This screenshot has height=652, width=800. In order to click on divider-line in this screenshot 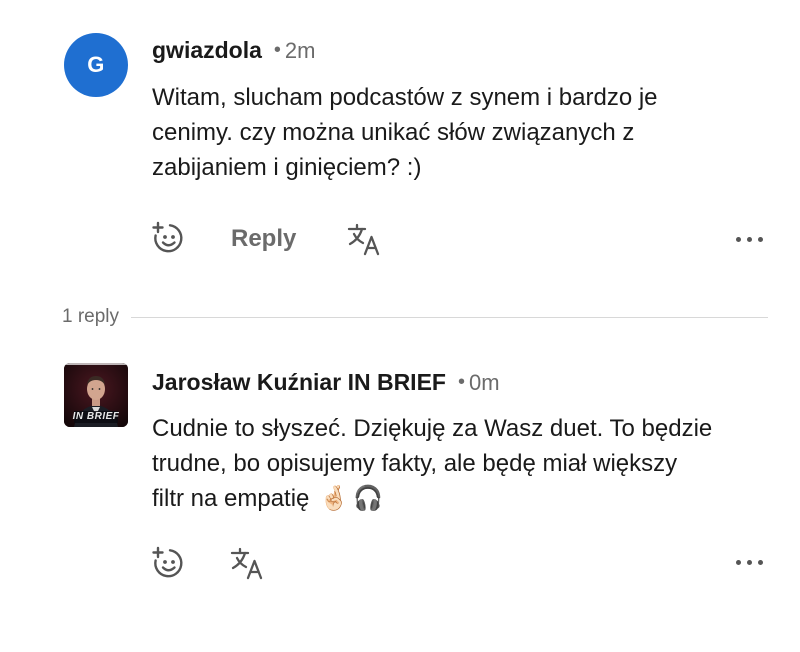, I will do `click(449, 317)`.